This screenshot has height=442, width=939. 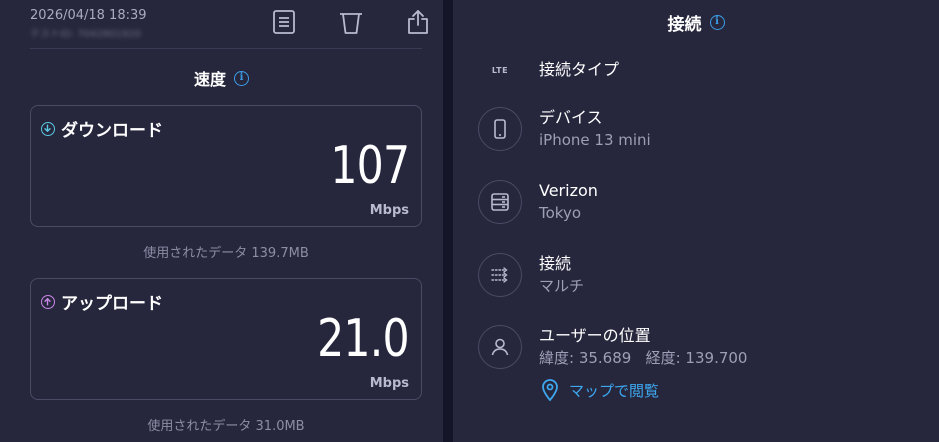 I want to click on upload-data-used: 使用されたデータ 31.0MB, so click(x=226, y=426).